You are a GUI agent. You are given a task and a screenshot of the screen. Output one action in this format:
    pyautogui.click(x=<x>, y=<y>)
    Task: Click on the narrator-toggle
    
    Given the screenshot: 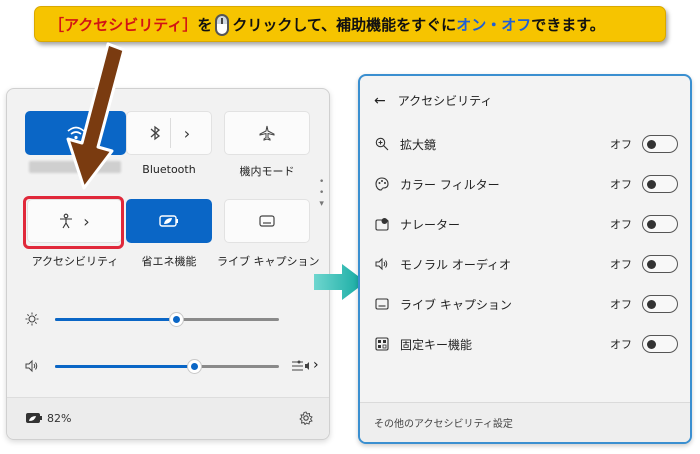 What is the action you would take?
    pyautogui.click(x=660, y=224)
    